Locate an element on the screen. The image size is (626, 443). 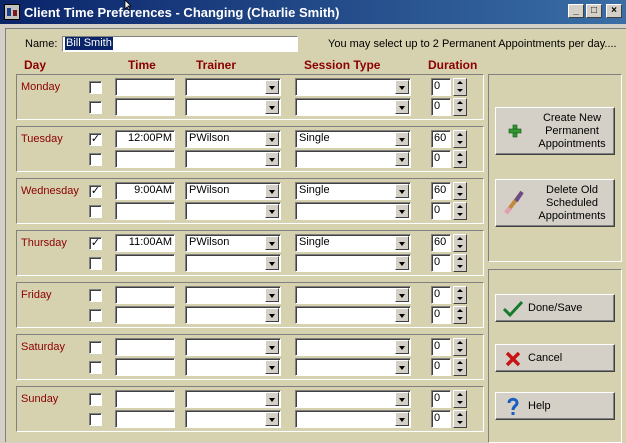
name-input: Bill Smith is located at coordinates (180, 44).